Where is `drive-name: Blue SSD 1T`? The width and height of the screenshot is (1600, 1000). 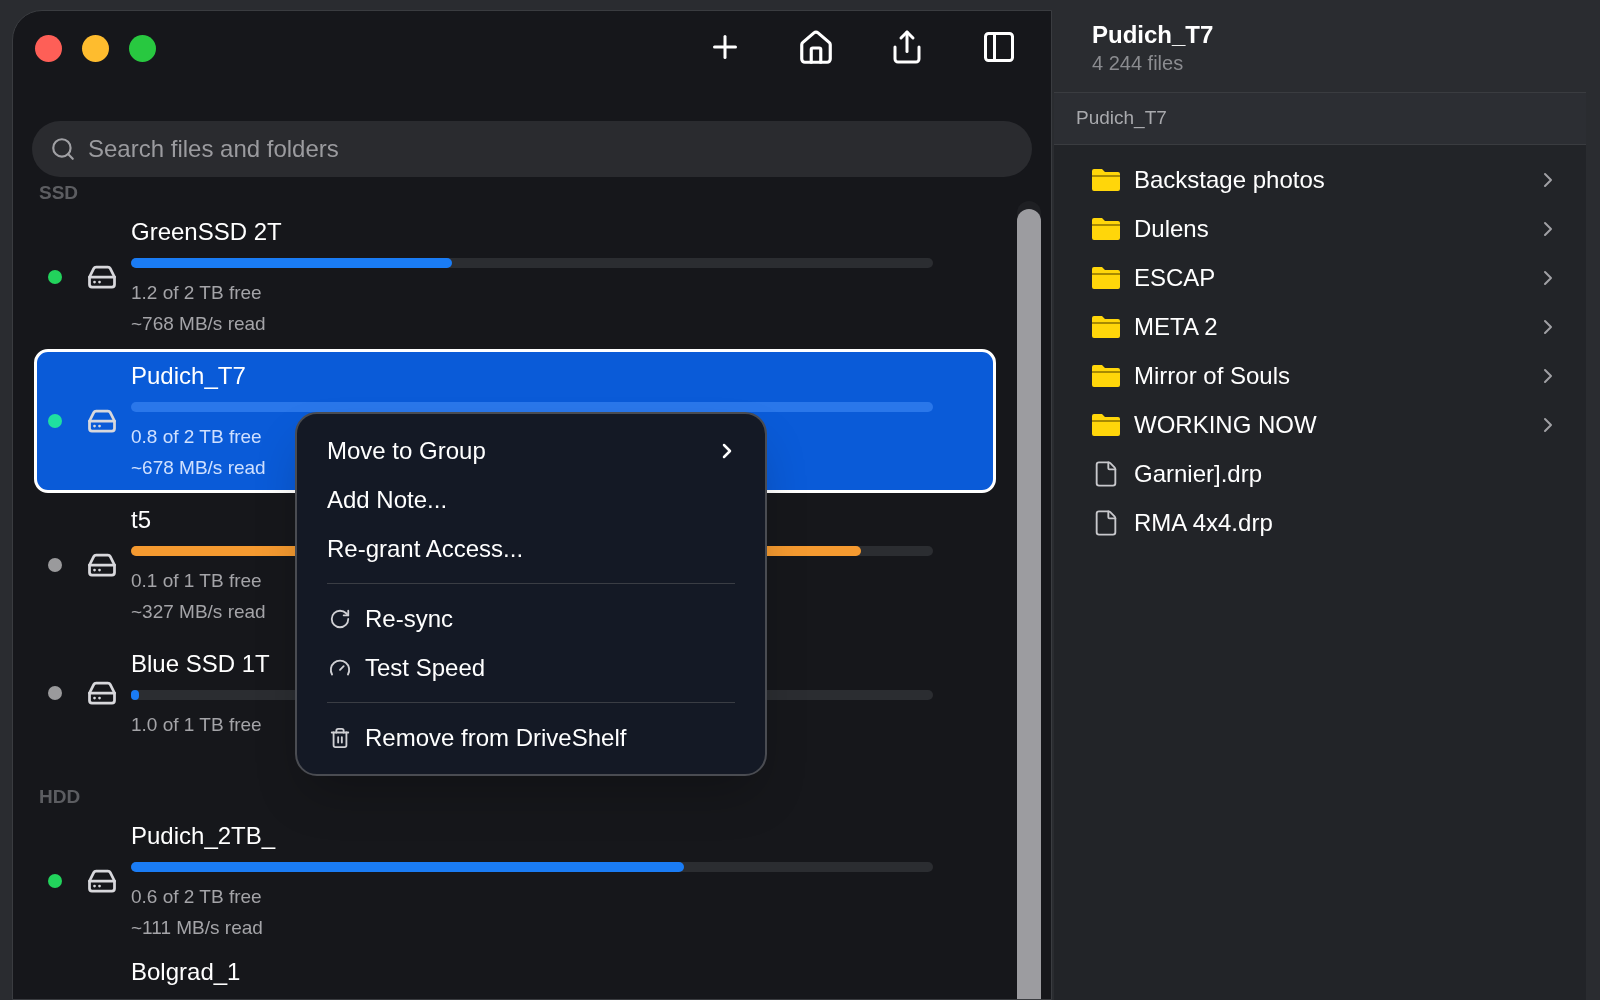
drive-name: Blue SSD 1T is located at coordinates (200, 664).